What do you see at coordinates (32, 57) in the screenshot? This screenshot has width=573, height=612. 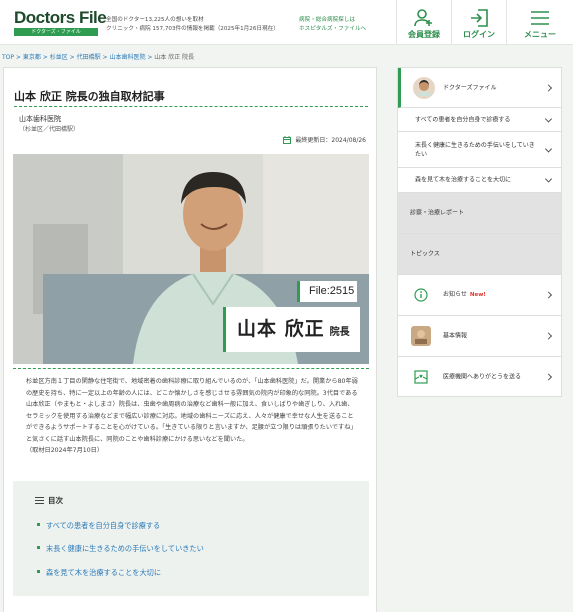 I see `breadcrumb-tokyo: 東京都` at bounding box center [32, 57].